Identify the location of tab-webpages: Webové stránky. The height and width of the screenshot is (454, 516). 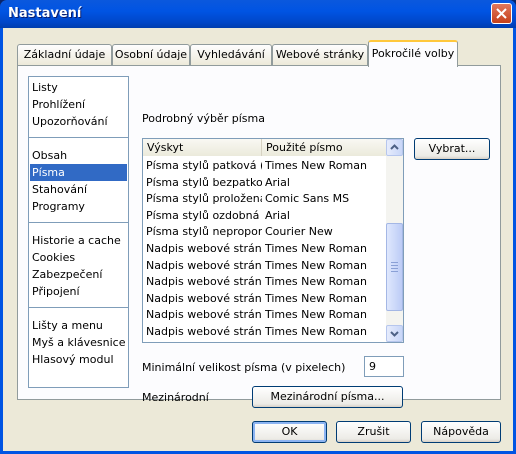
(320, 55).